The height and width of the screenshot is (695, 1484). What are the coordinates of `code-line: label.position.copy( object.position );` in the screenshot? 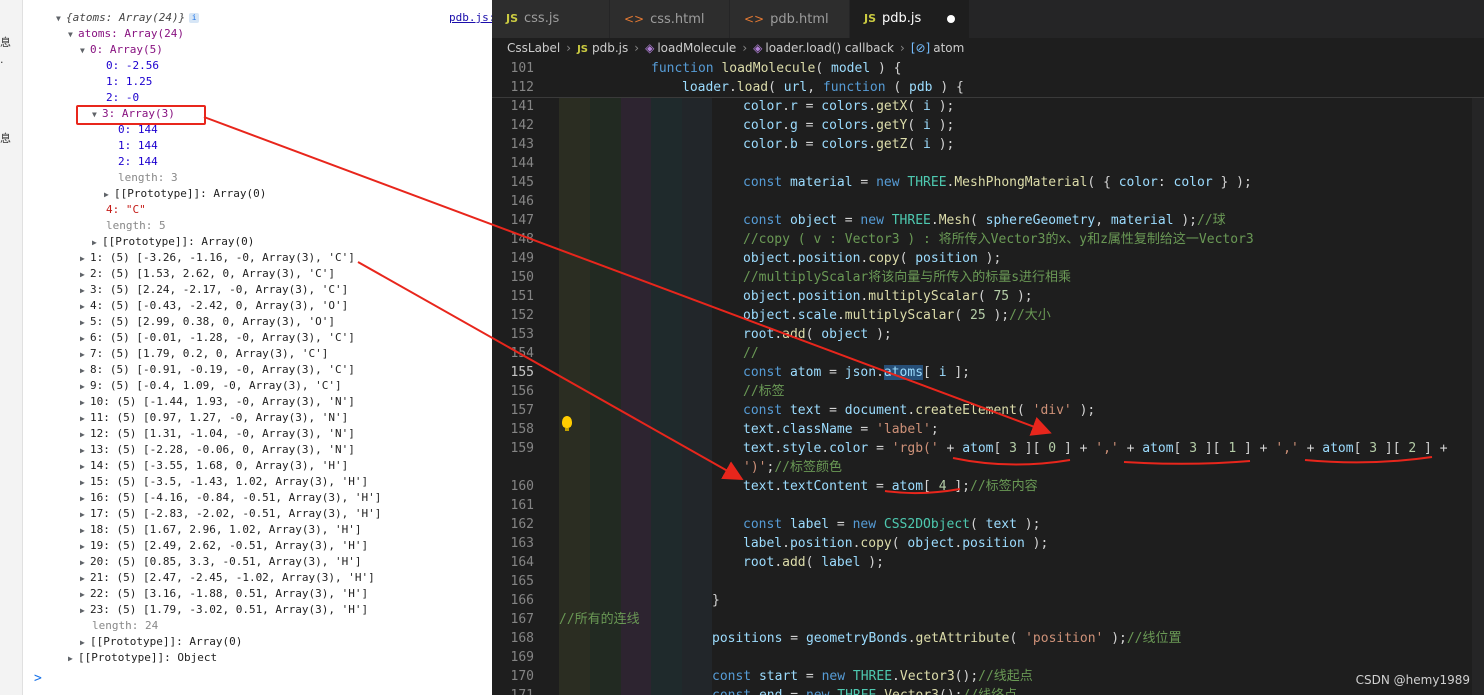 It's located at (895, 543).